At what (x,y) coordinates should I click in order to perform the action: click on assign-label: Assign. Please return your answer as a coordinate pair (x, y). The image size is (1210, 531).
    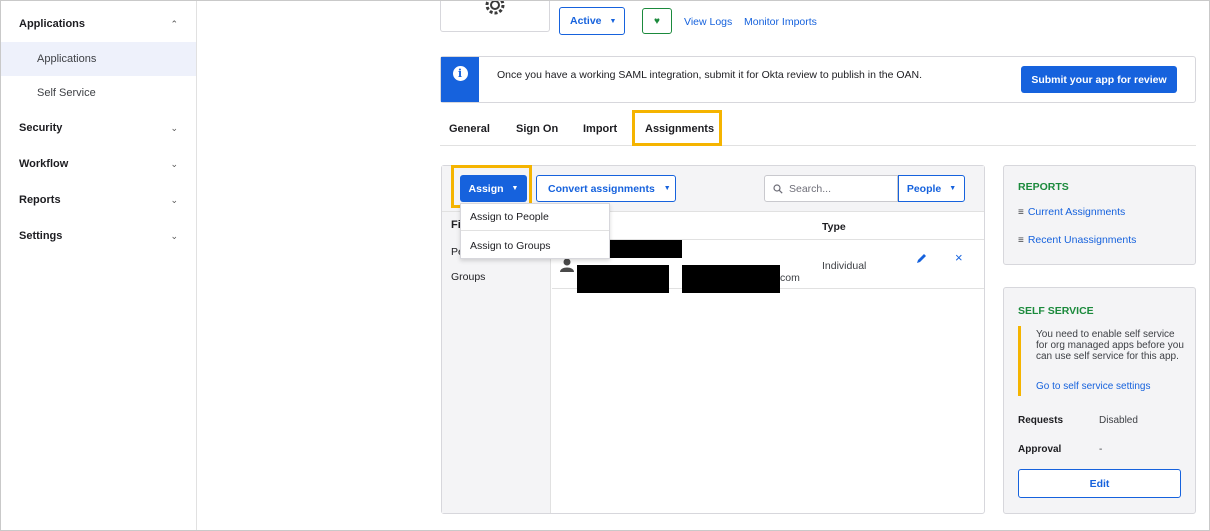
    Looking at the image, I should click on (486, 188).